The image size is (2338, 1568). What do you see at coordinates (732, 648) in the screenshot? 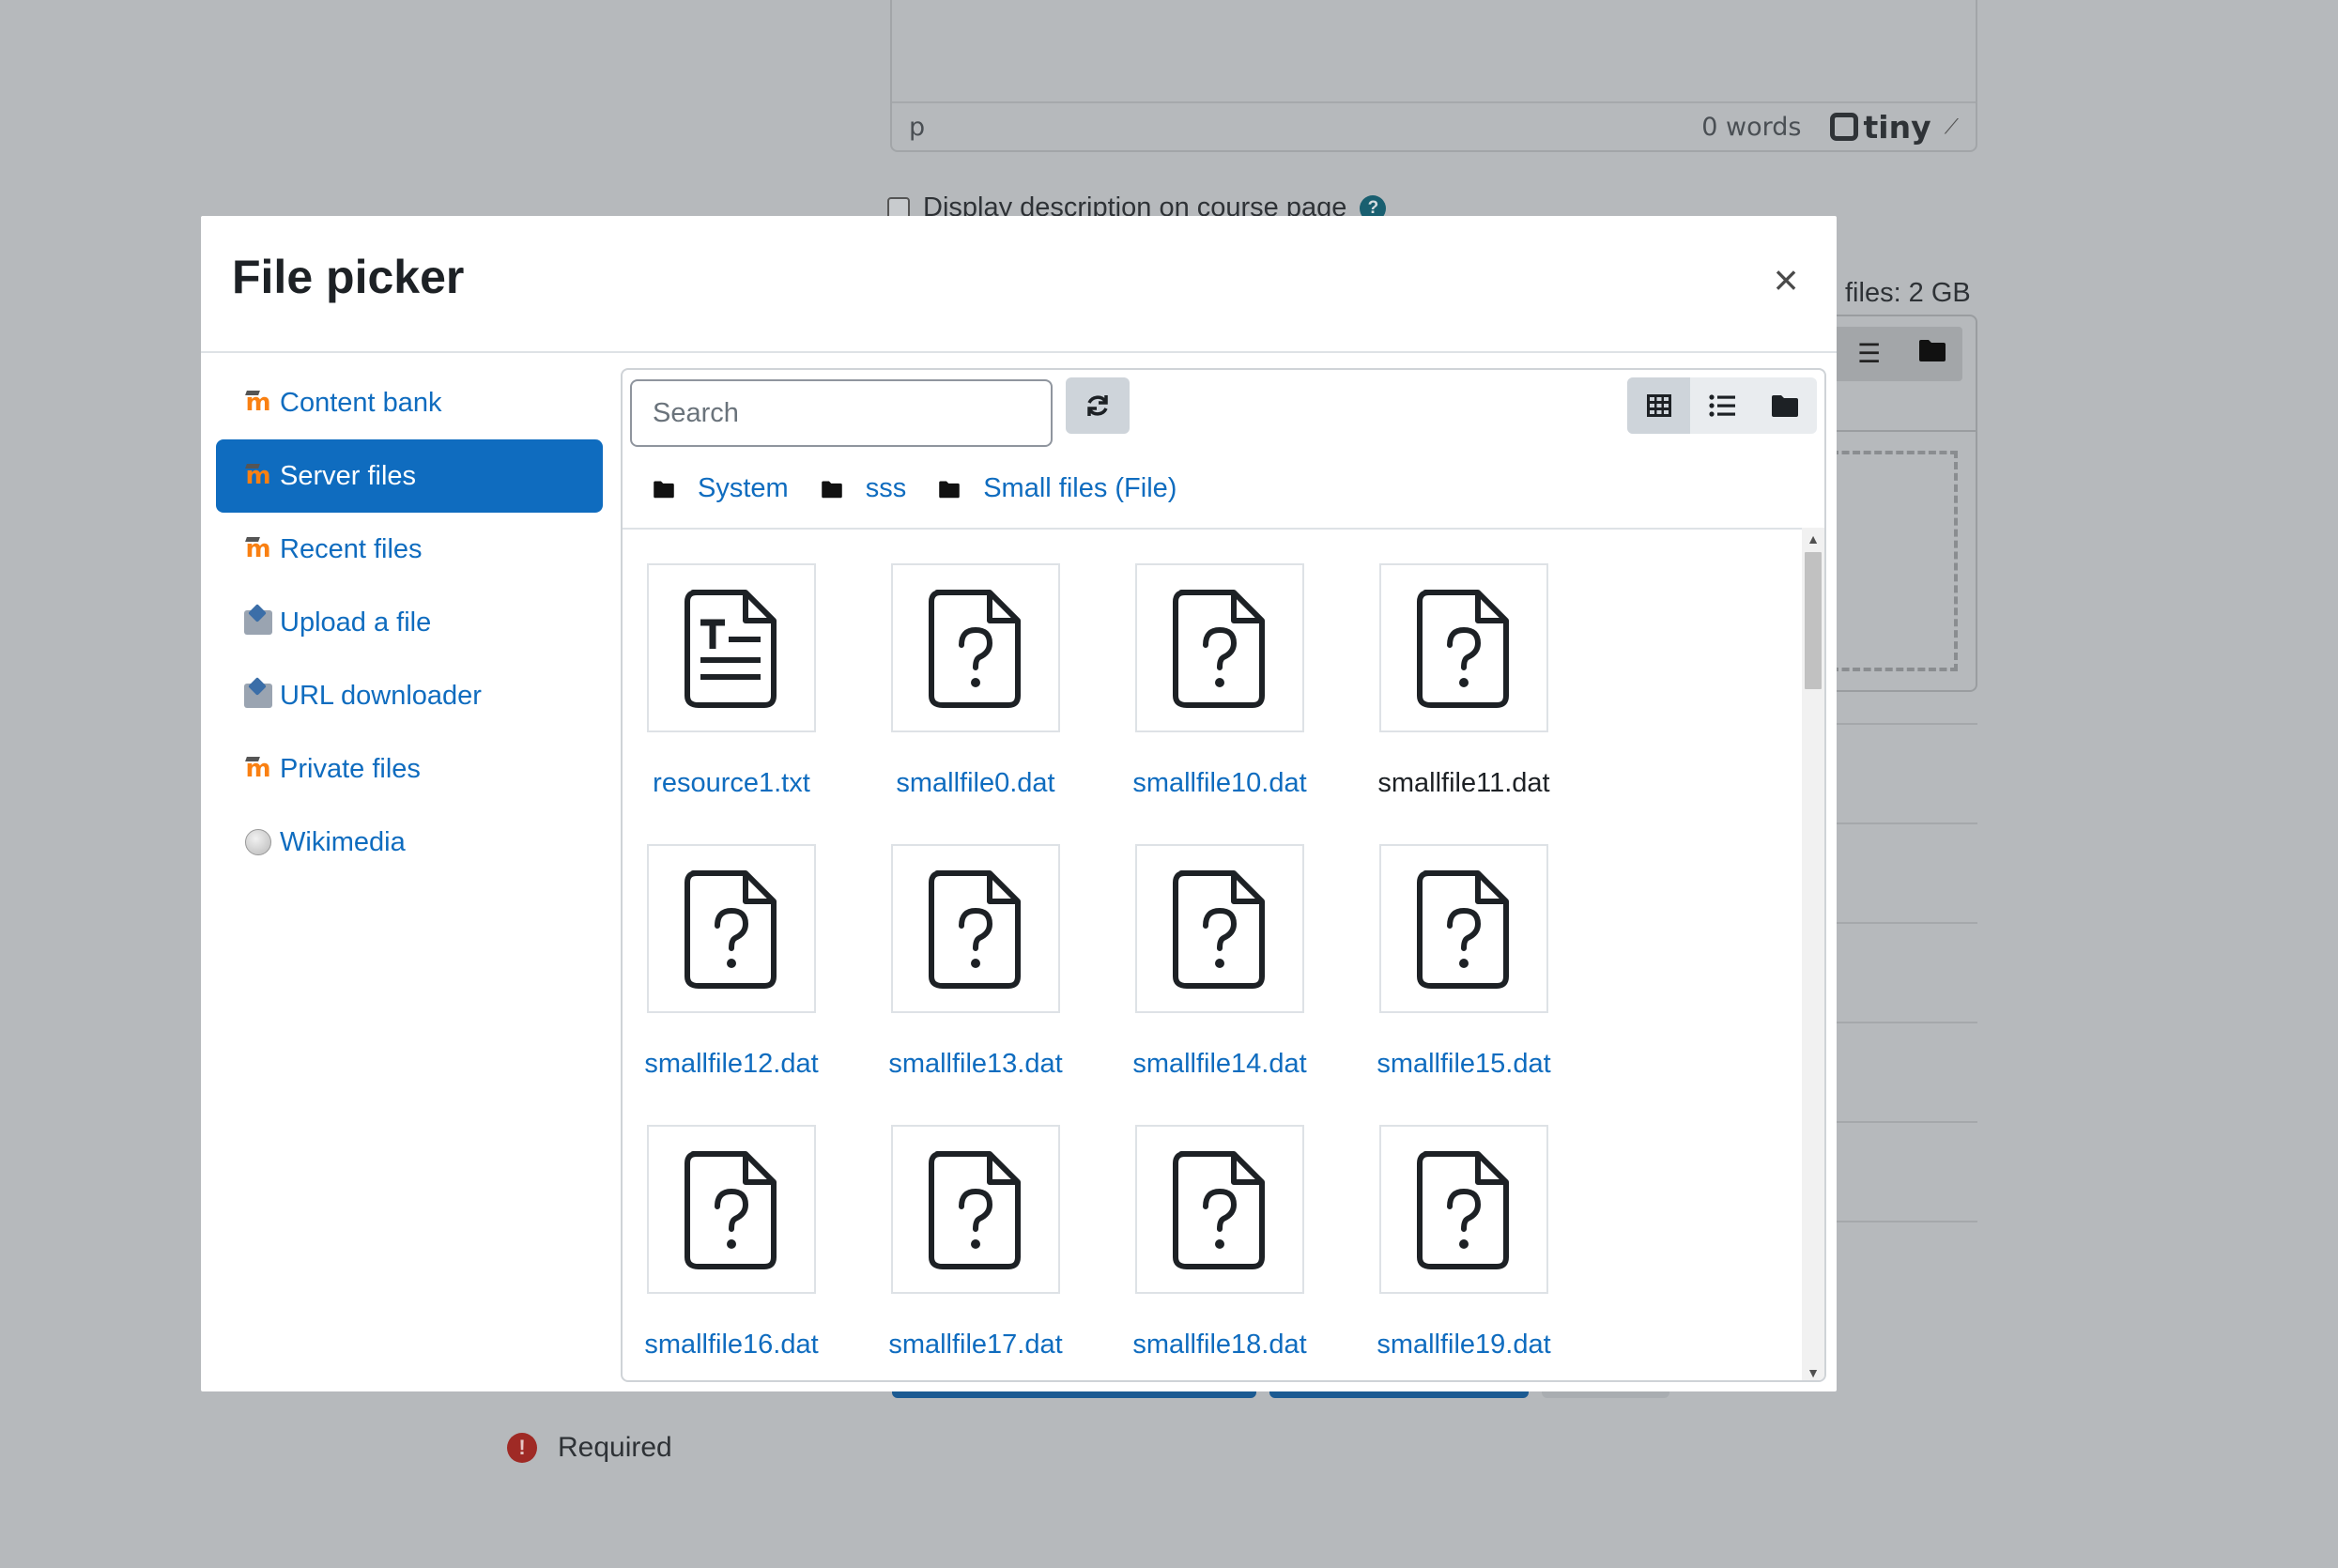
I see `text-file-icon` at bounding box center [732, 648].